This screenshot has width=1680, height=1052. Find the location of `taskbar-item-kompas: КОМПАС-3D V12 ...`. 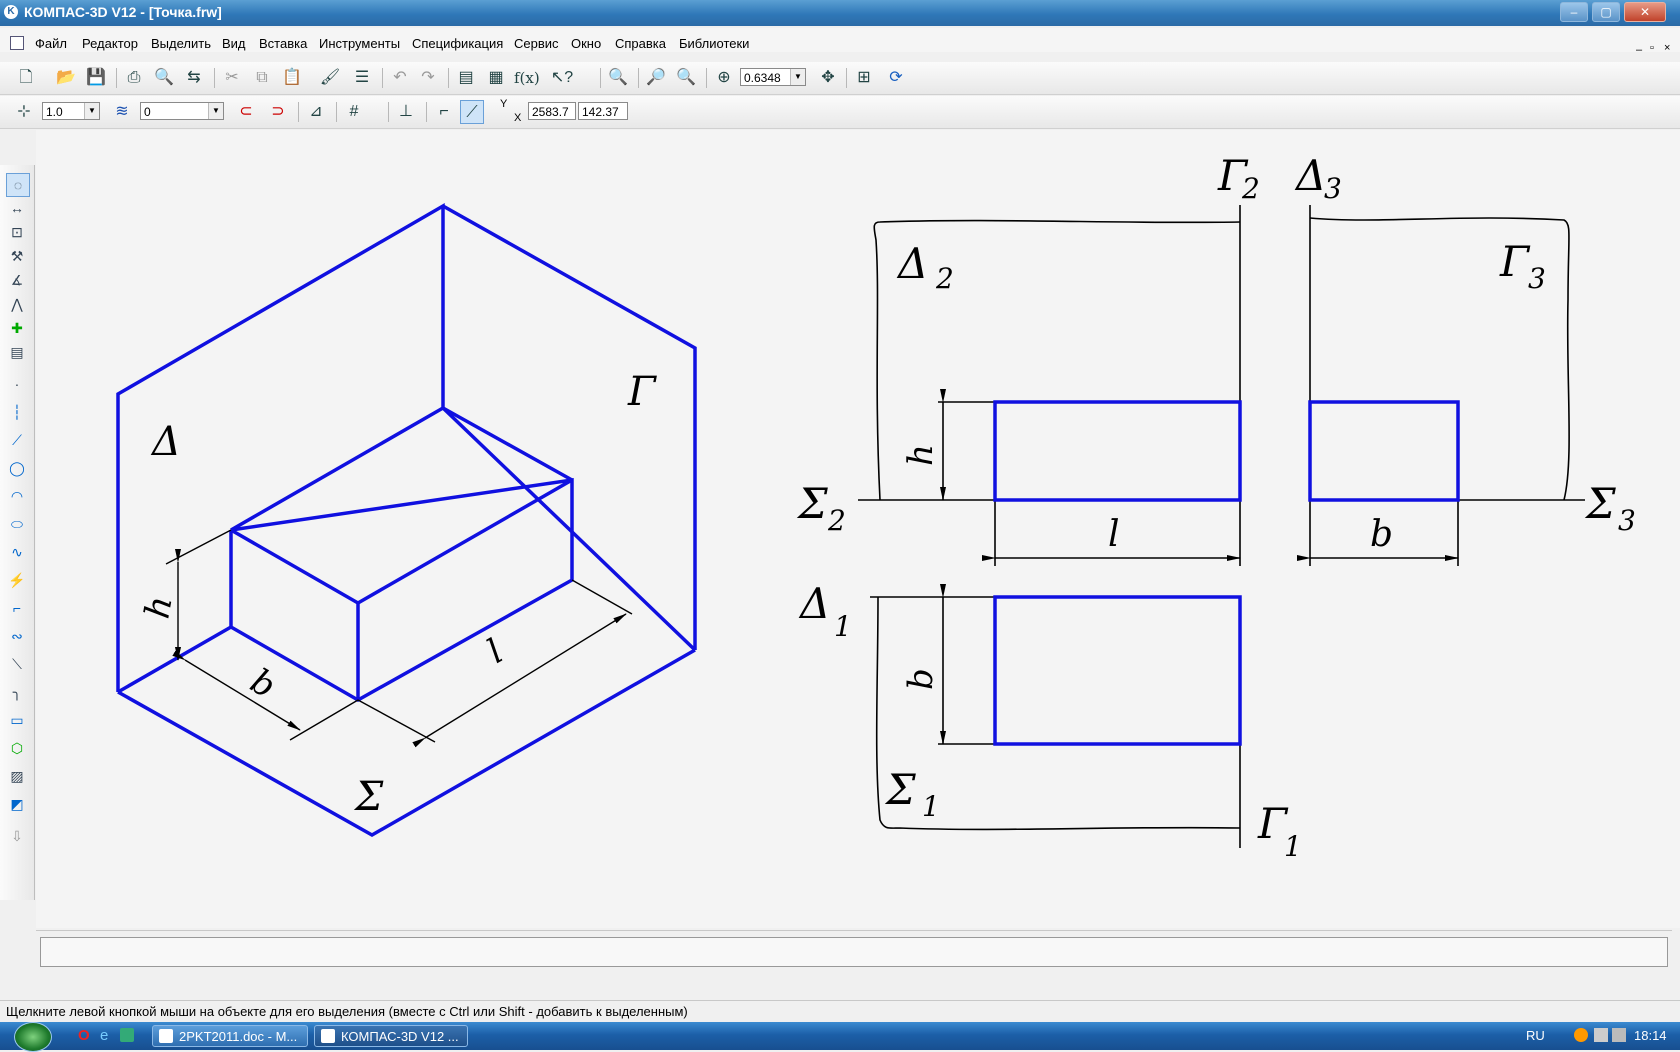

taskbar-item-kompas: КОМПАС-3D V12 ... is located at coordinates (391, 1036).